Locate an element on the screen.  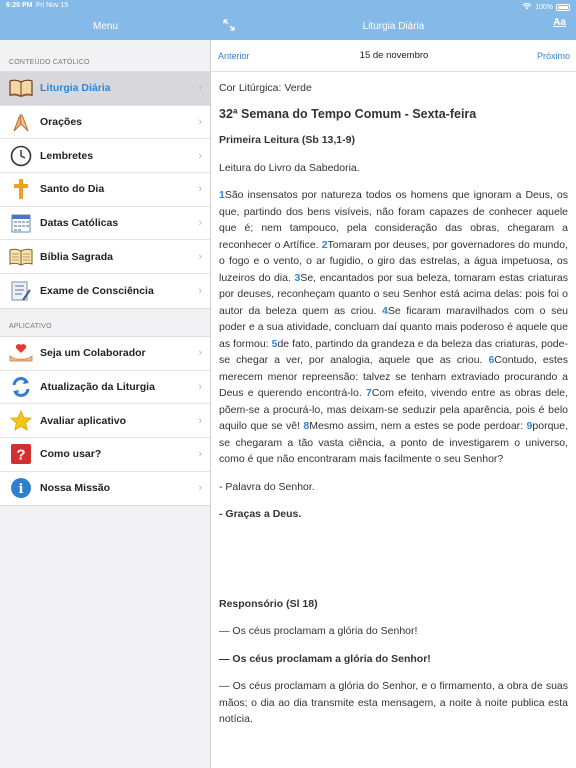
checklist-icon is located at coordinates (21, 291).